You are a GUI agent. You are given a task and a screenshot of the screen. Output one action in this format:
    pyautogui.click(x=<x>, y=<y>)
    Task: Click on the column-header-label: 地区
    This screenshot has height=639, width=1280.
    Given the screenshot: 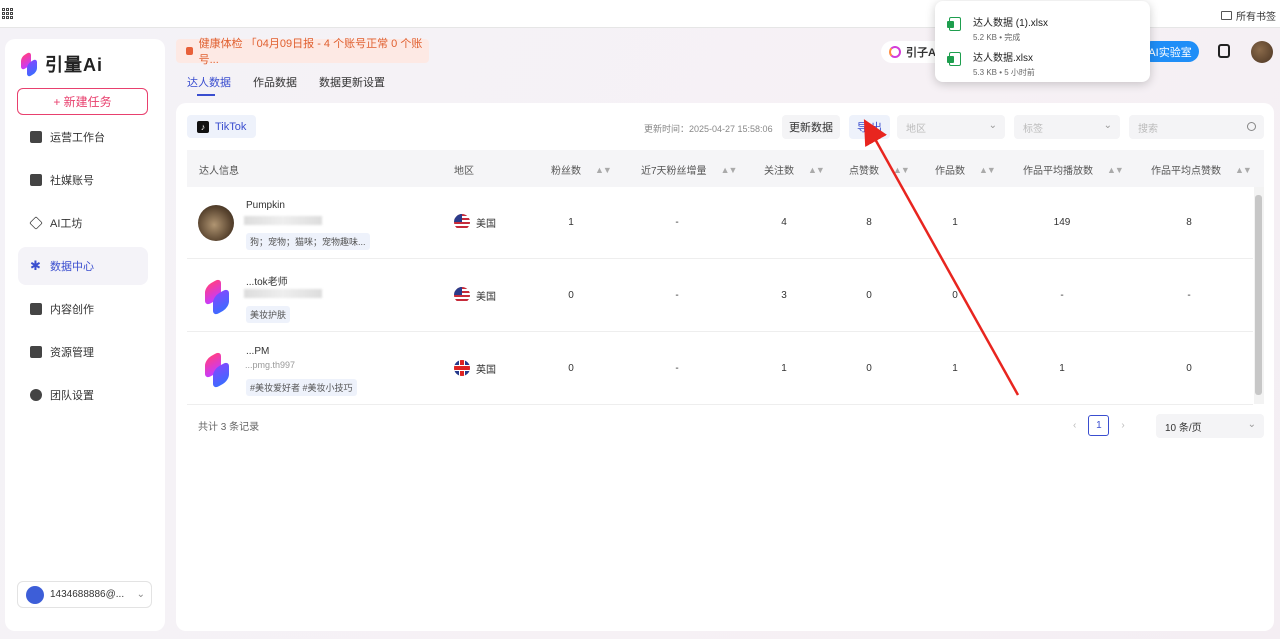 What is the action you would take?
    pyautogui.click(x=464, y=171)
    